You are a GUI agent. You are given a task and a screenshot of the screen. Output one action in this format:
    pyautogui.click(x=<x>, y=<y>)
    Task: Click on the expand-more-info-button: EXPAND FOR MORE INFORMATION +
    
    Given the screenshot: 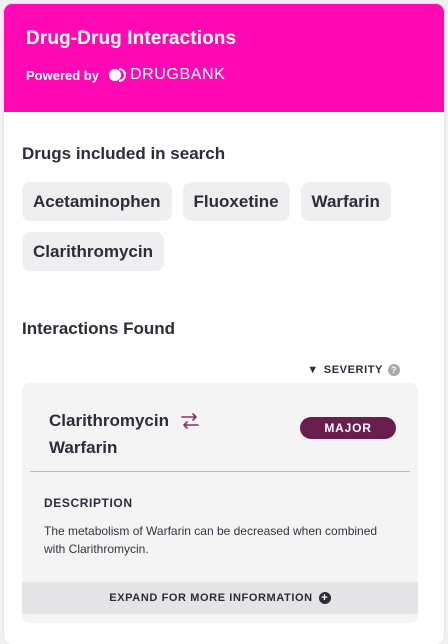 What is the action you would take?
    pyautogui.click(x=220, y=598)
    